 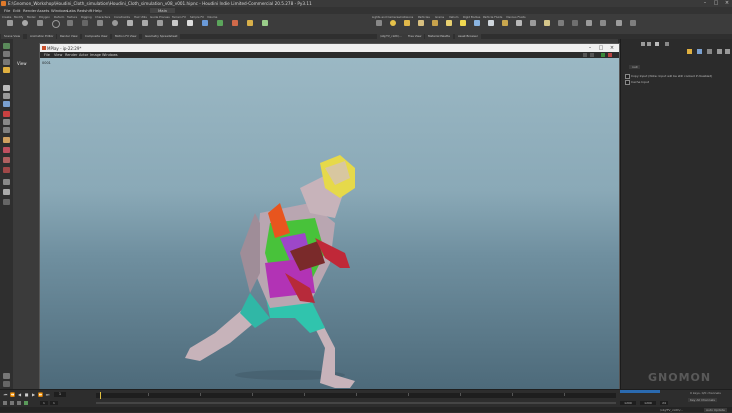 I want to click on minimize-icon: –, so click(x=705, y=3).